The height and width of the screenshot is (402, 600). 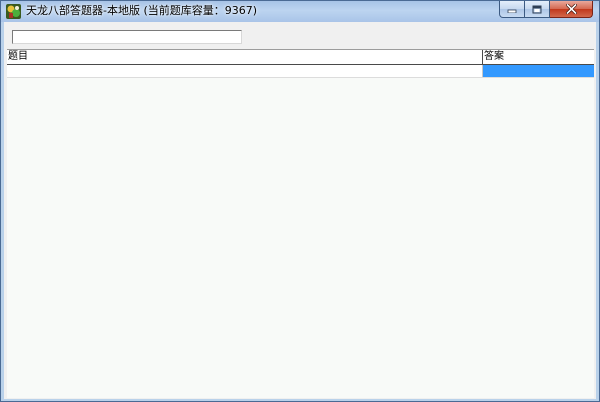 I want to click on app-icon, so click(x=13, y=11).